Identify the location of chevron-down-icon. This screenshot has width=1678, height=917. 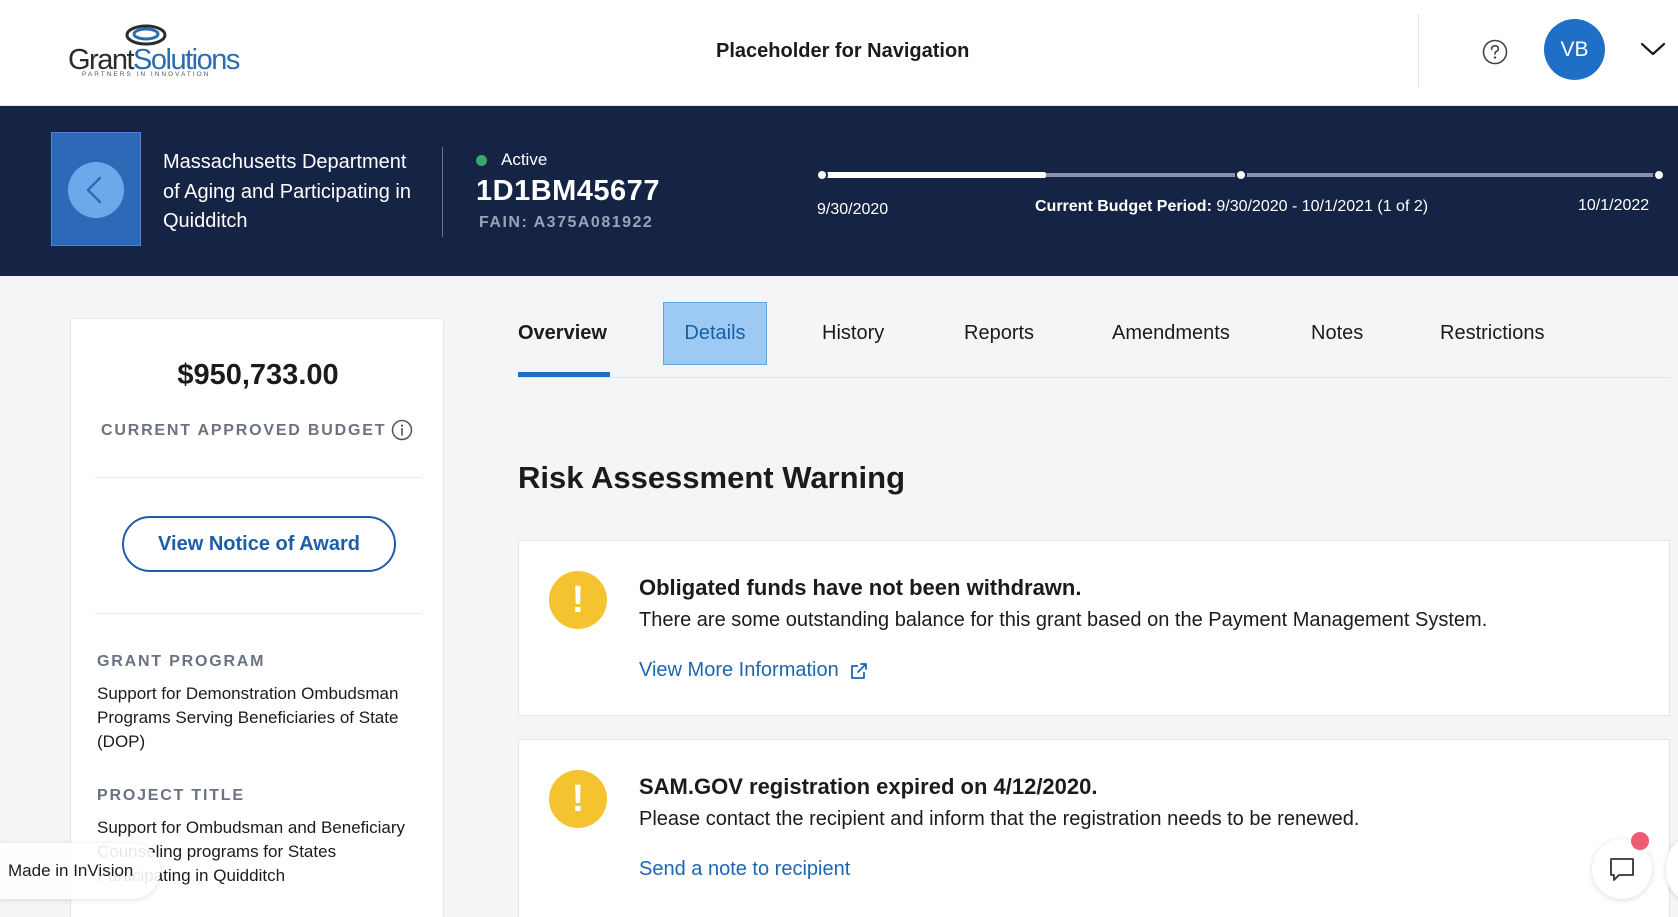
(1653, 49).